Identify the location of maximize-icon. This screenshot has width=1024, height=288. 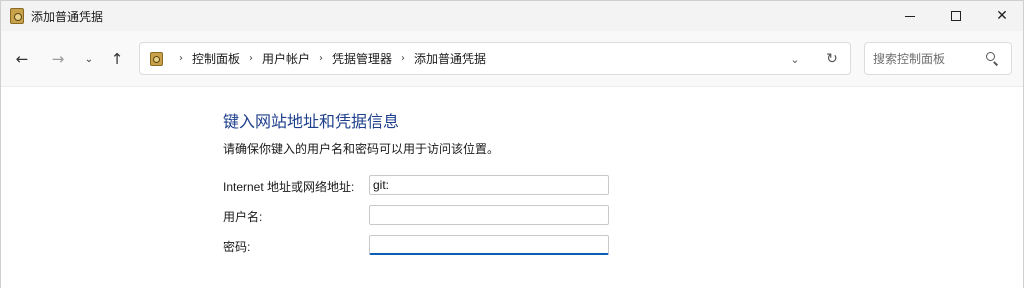
(956, 16).